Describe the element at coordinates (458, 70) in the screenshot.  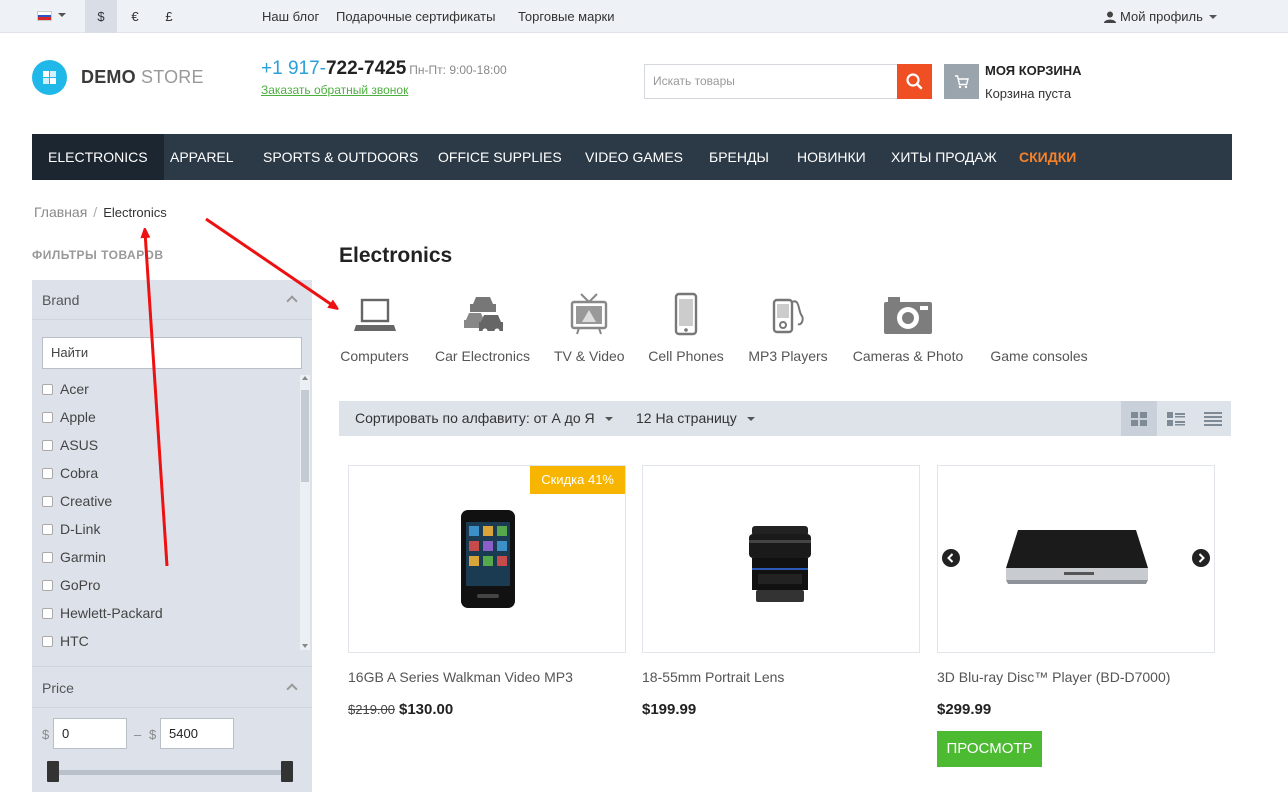
I see `working-hours: Пн-Пт: 9:00-18:00` at that location.